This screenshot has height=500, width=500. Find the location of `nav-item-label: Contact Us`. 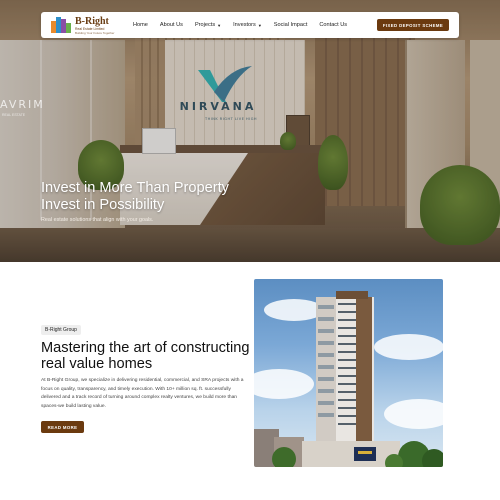

nav-item-label: Contact Us is located at coordinates (333, 25).